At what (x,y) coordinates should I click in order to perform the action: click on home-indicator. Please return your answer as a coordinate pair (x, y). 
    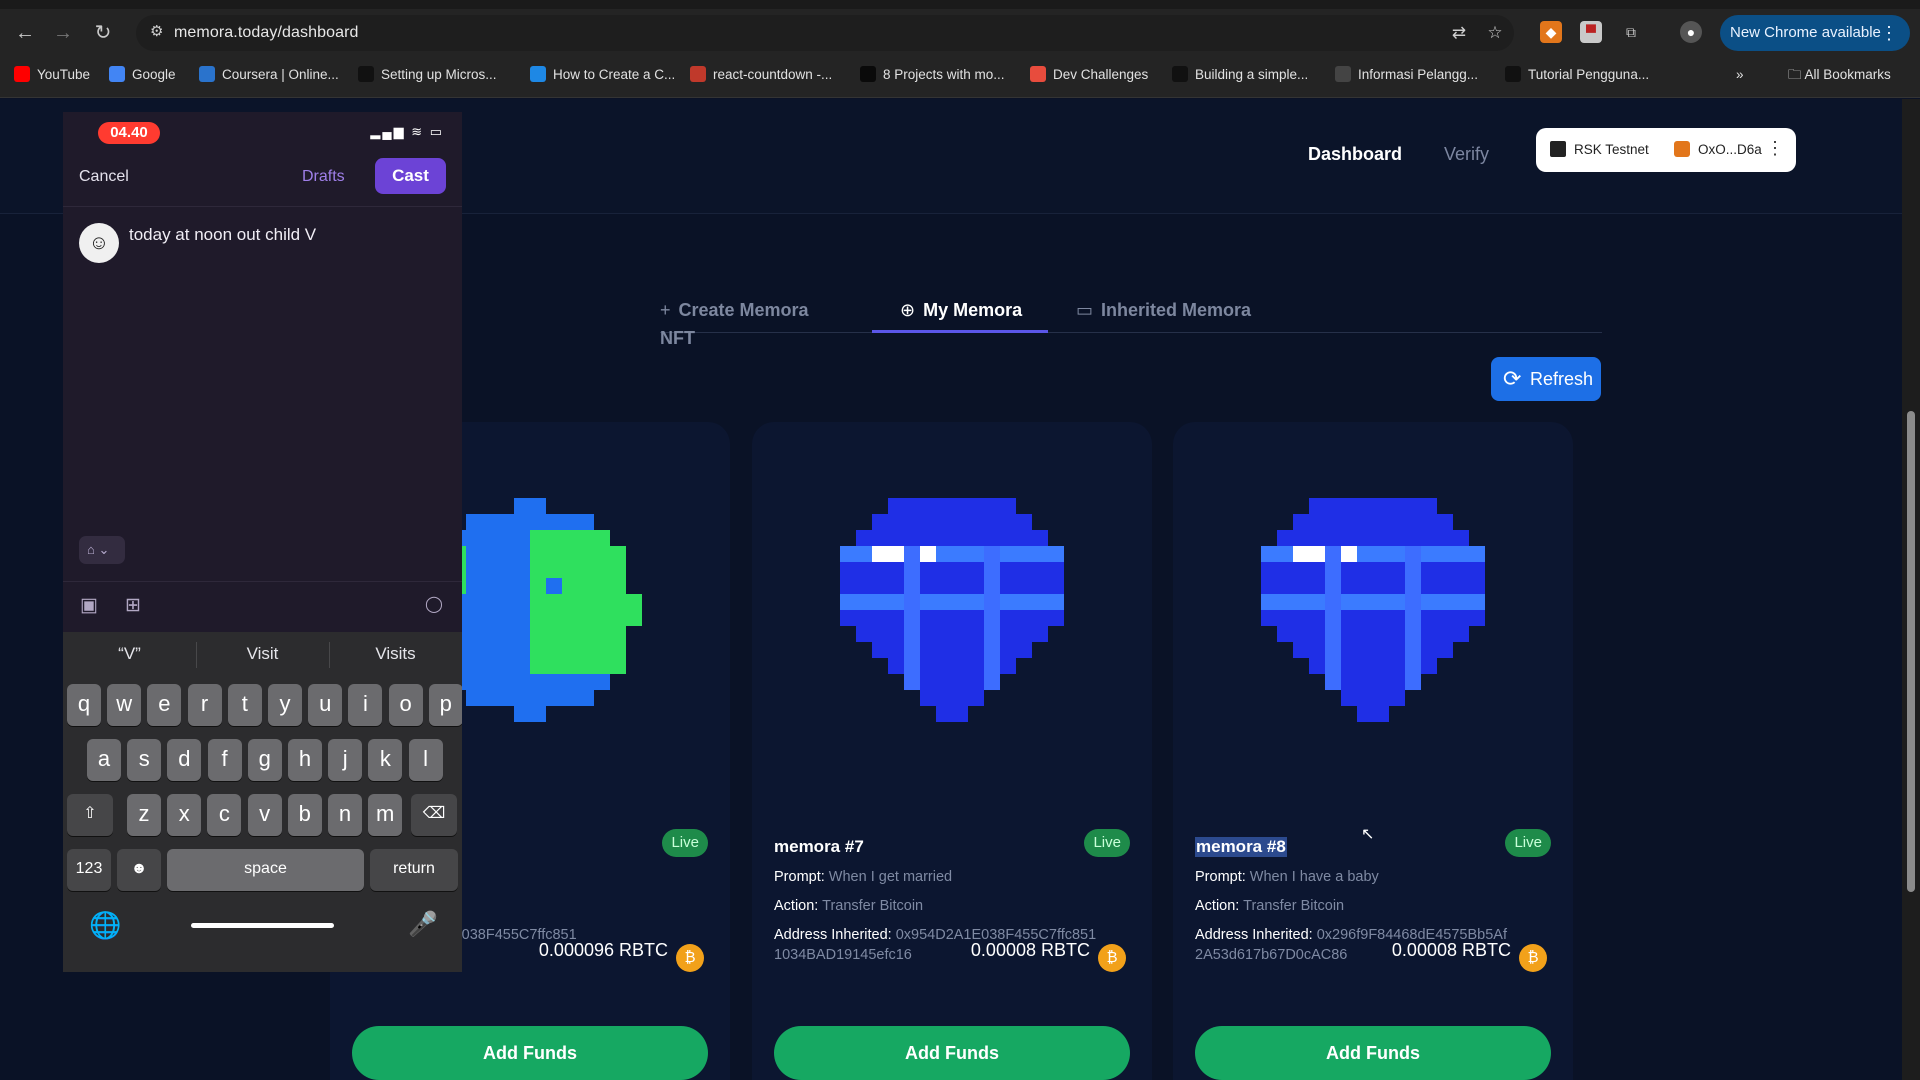
    Looking at the image, I should click on (262, 925).